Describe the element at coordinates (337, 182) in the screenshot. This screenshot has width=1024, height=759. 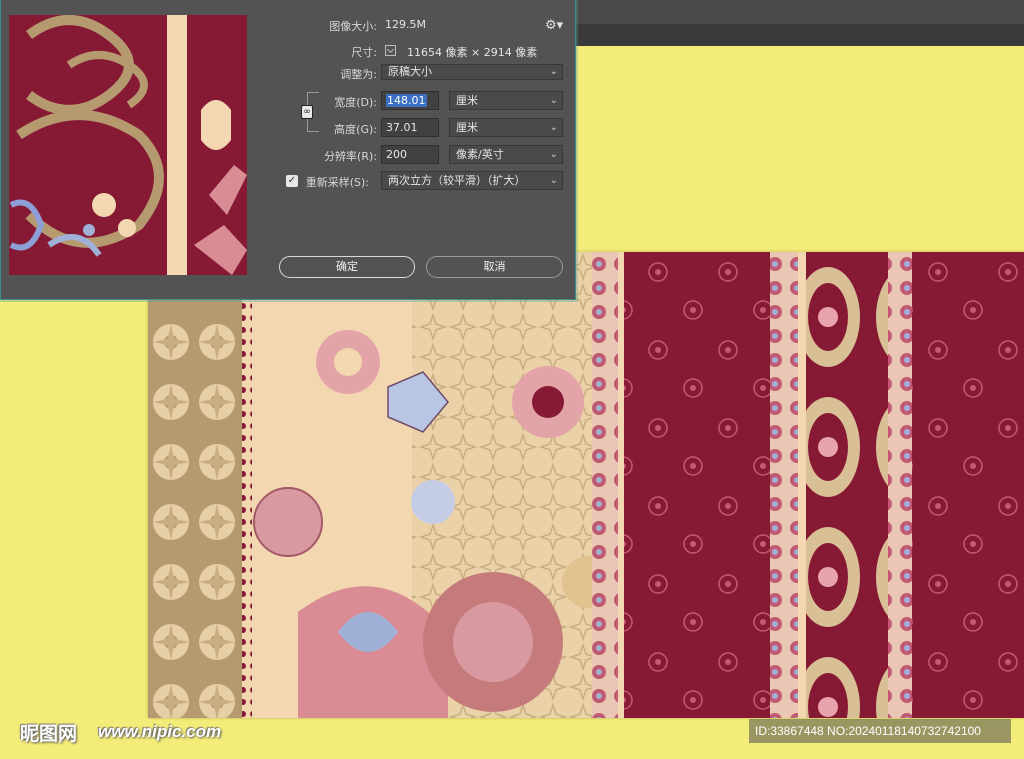
I see `resample-label: 重新采样(S):` at that location.